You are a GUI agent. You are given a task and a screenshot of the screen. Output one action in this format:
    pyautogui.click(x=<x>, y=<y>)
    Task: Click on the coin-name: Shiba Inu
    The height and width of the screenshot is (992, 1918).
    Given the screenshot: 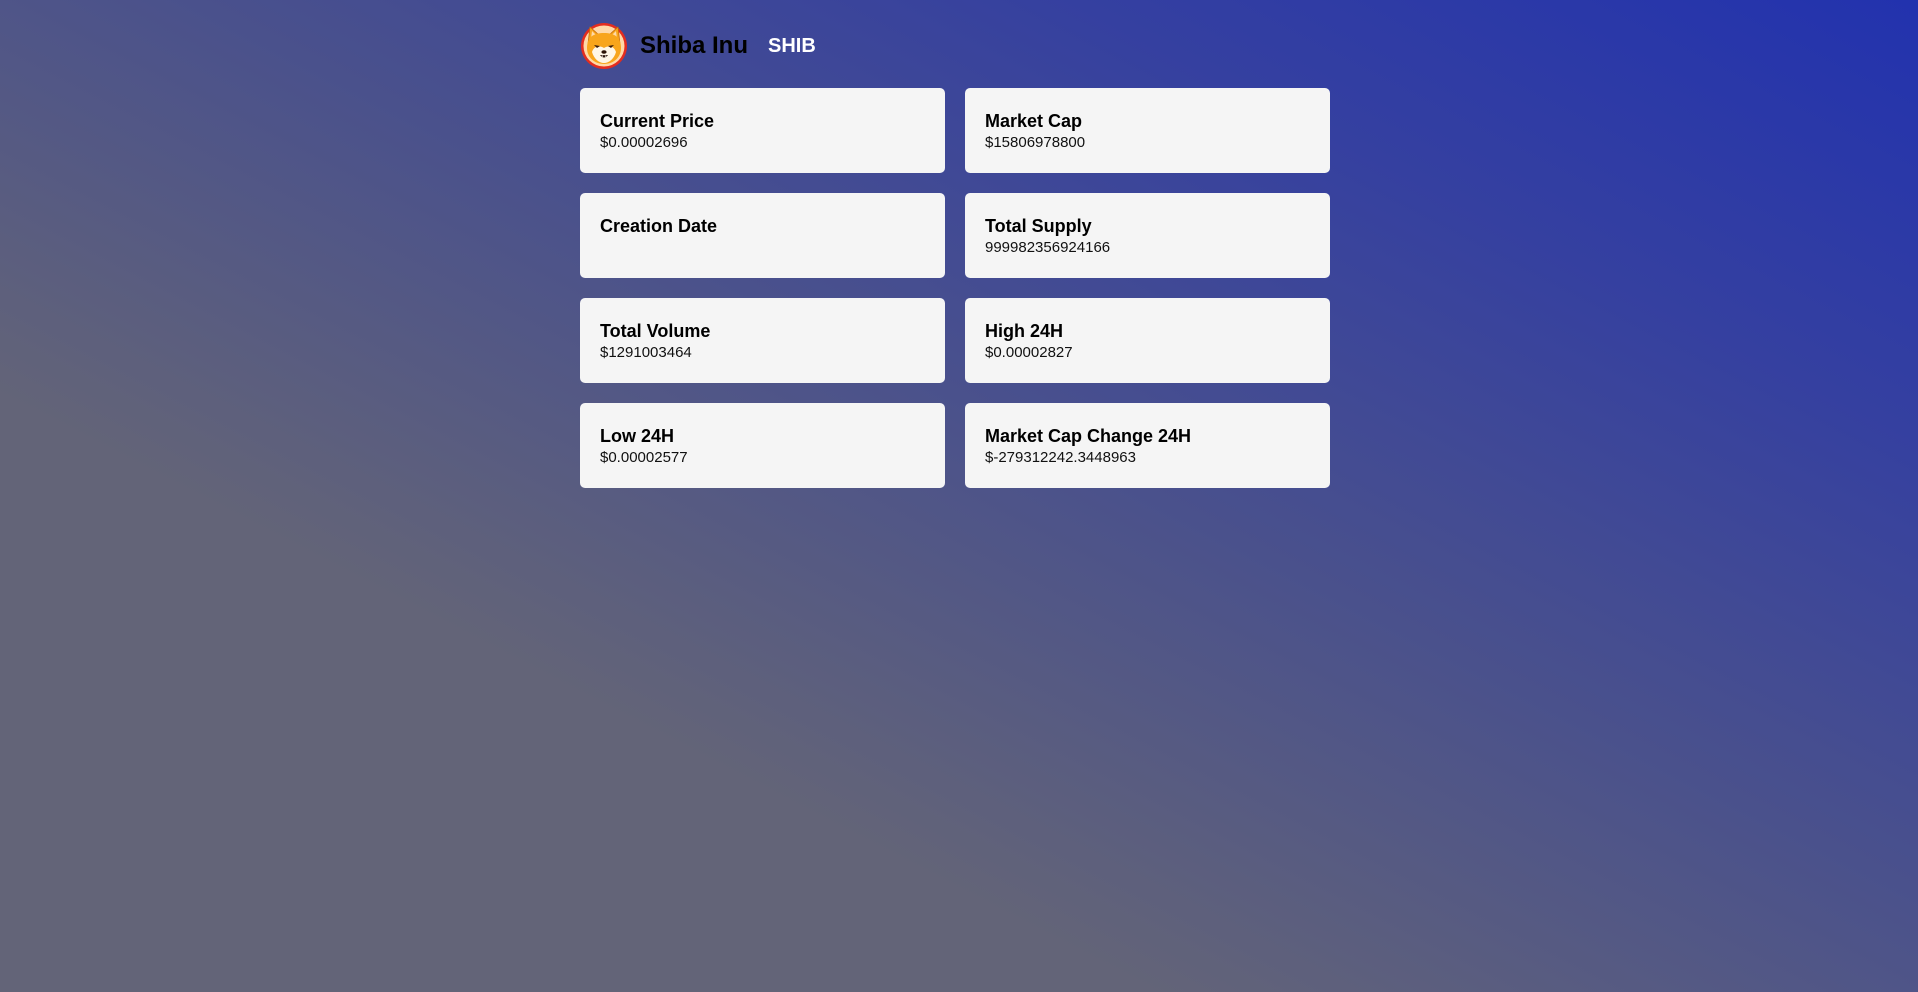 What is the action you would take?
    pyautogui.click(x=694, y=45)
    